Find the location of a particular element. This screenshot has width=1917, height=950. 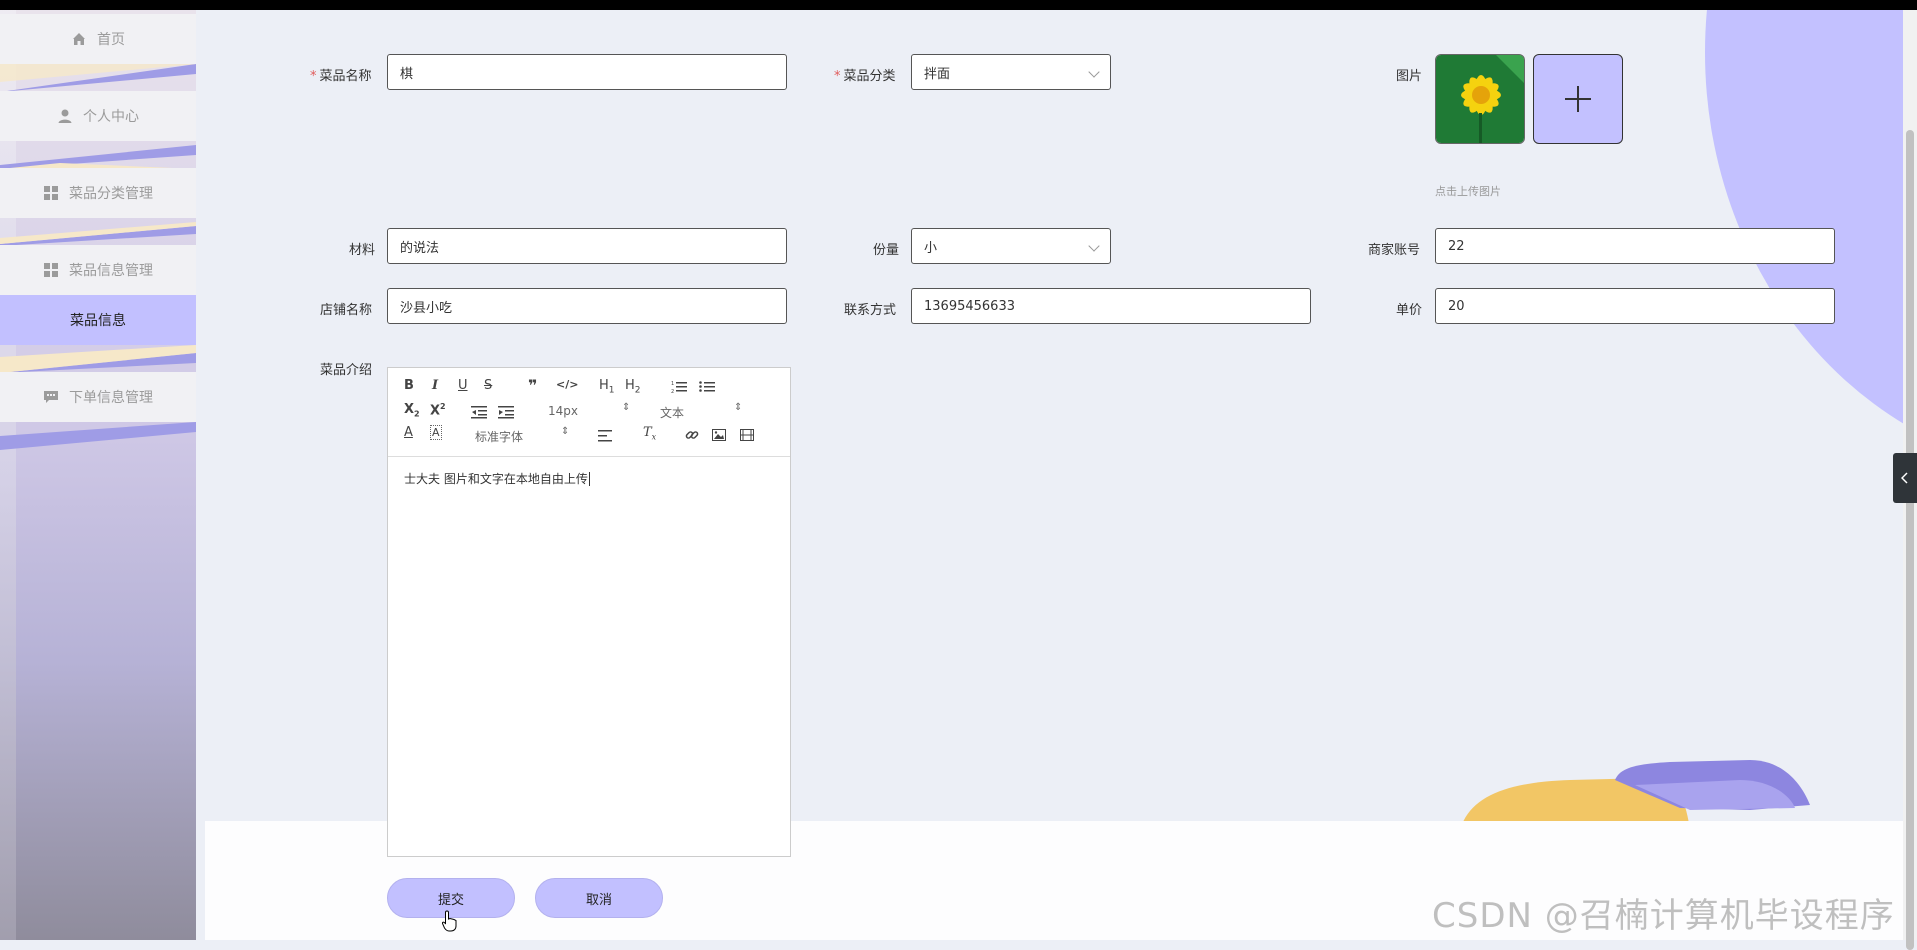

sidebar-item-personal-center: 个人中心 is located at coordinates (98, 116).